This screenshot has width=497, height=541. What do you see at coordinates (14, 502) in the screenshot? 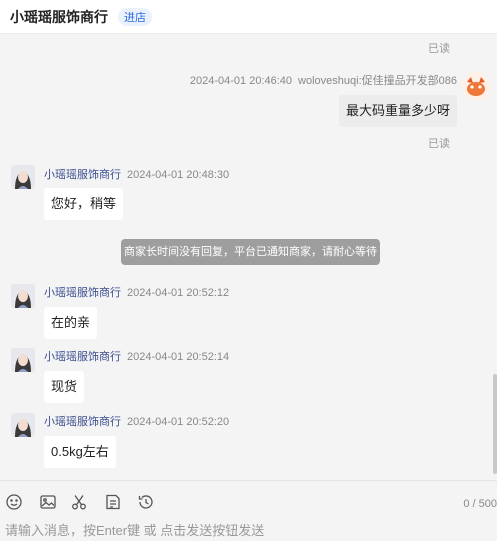
I see `emoji-icon` at bounding box center [14, 502].